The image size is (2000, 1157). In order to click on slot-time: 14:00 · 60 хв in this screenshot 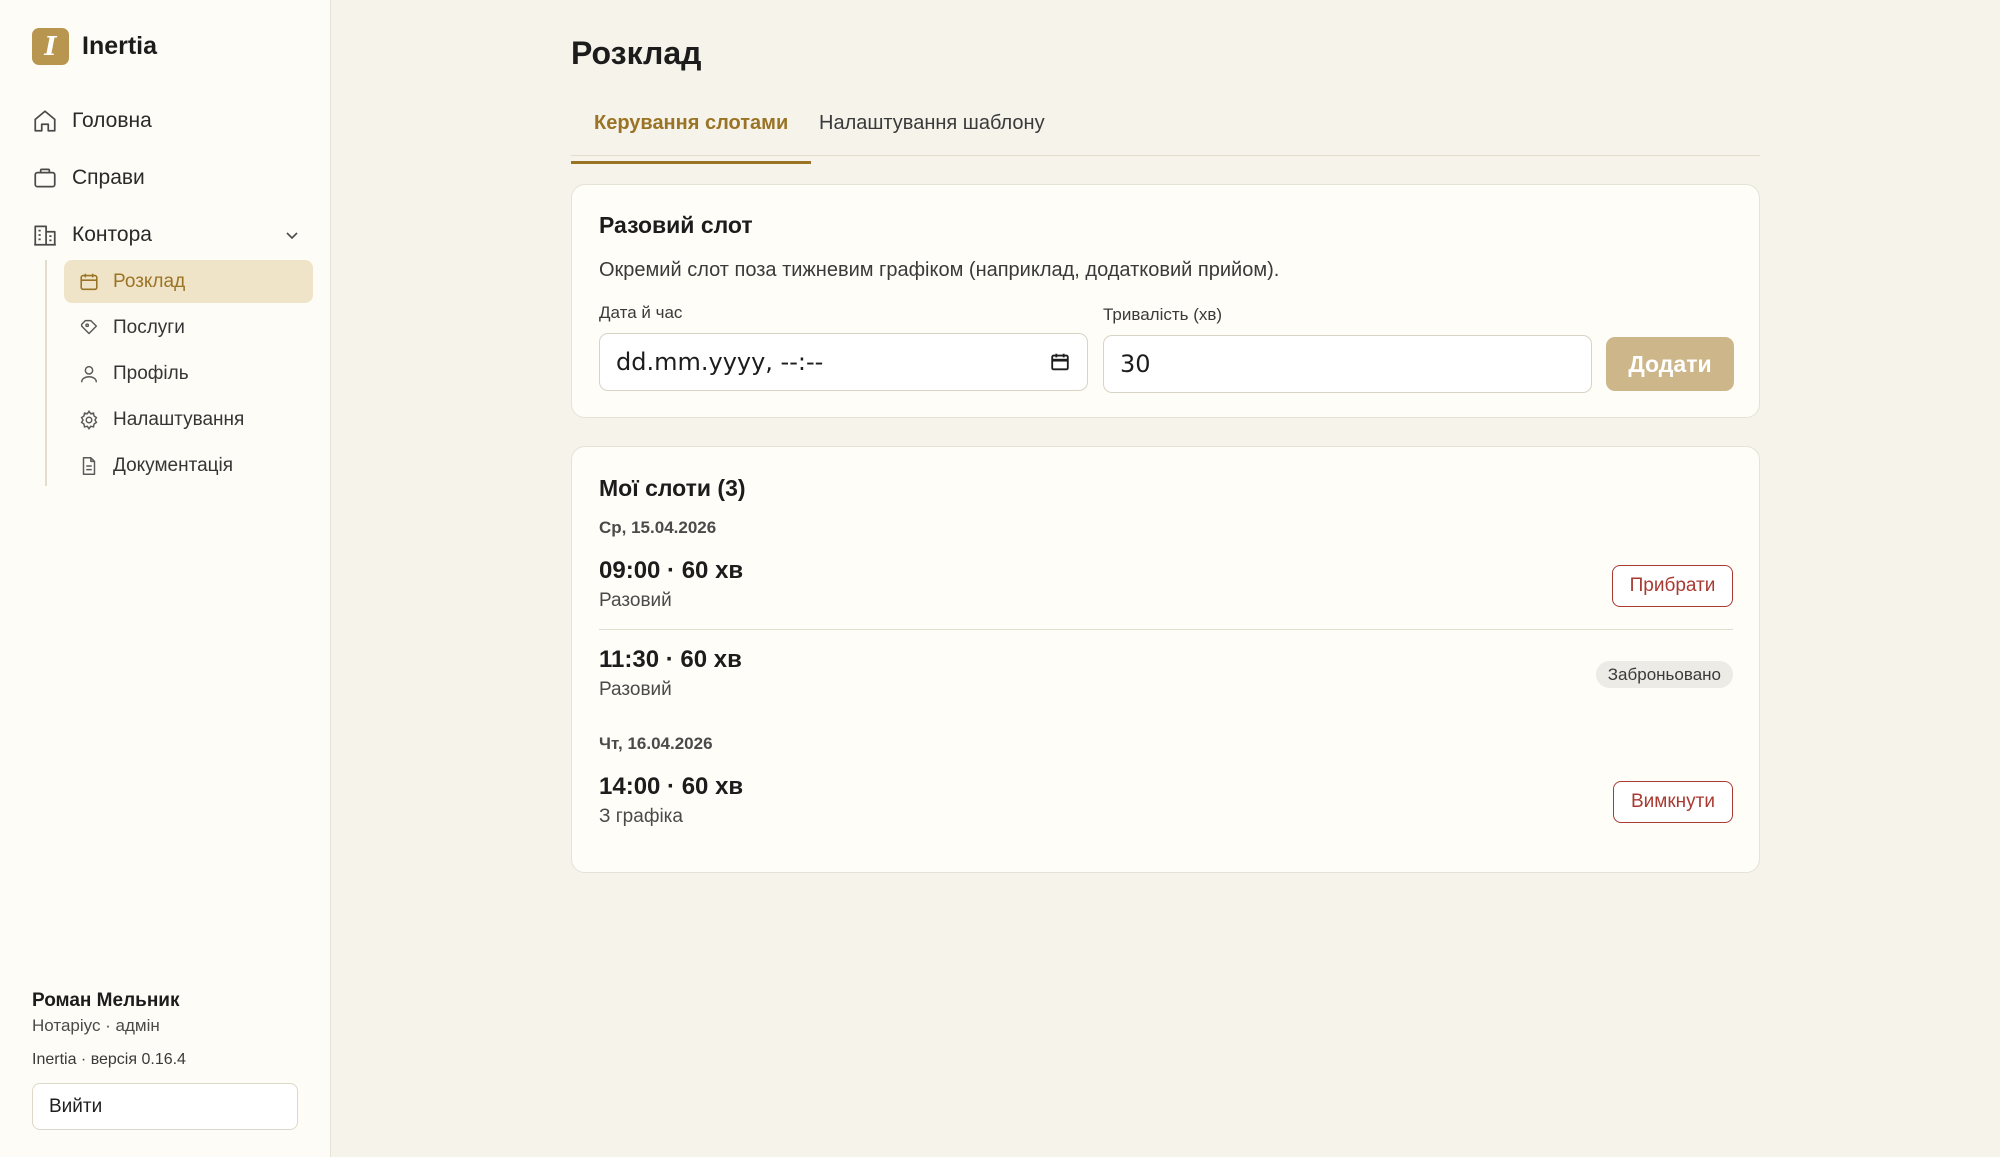, I will do `click(671, 786)`.